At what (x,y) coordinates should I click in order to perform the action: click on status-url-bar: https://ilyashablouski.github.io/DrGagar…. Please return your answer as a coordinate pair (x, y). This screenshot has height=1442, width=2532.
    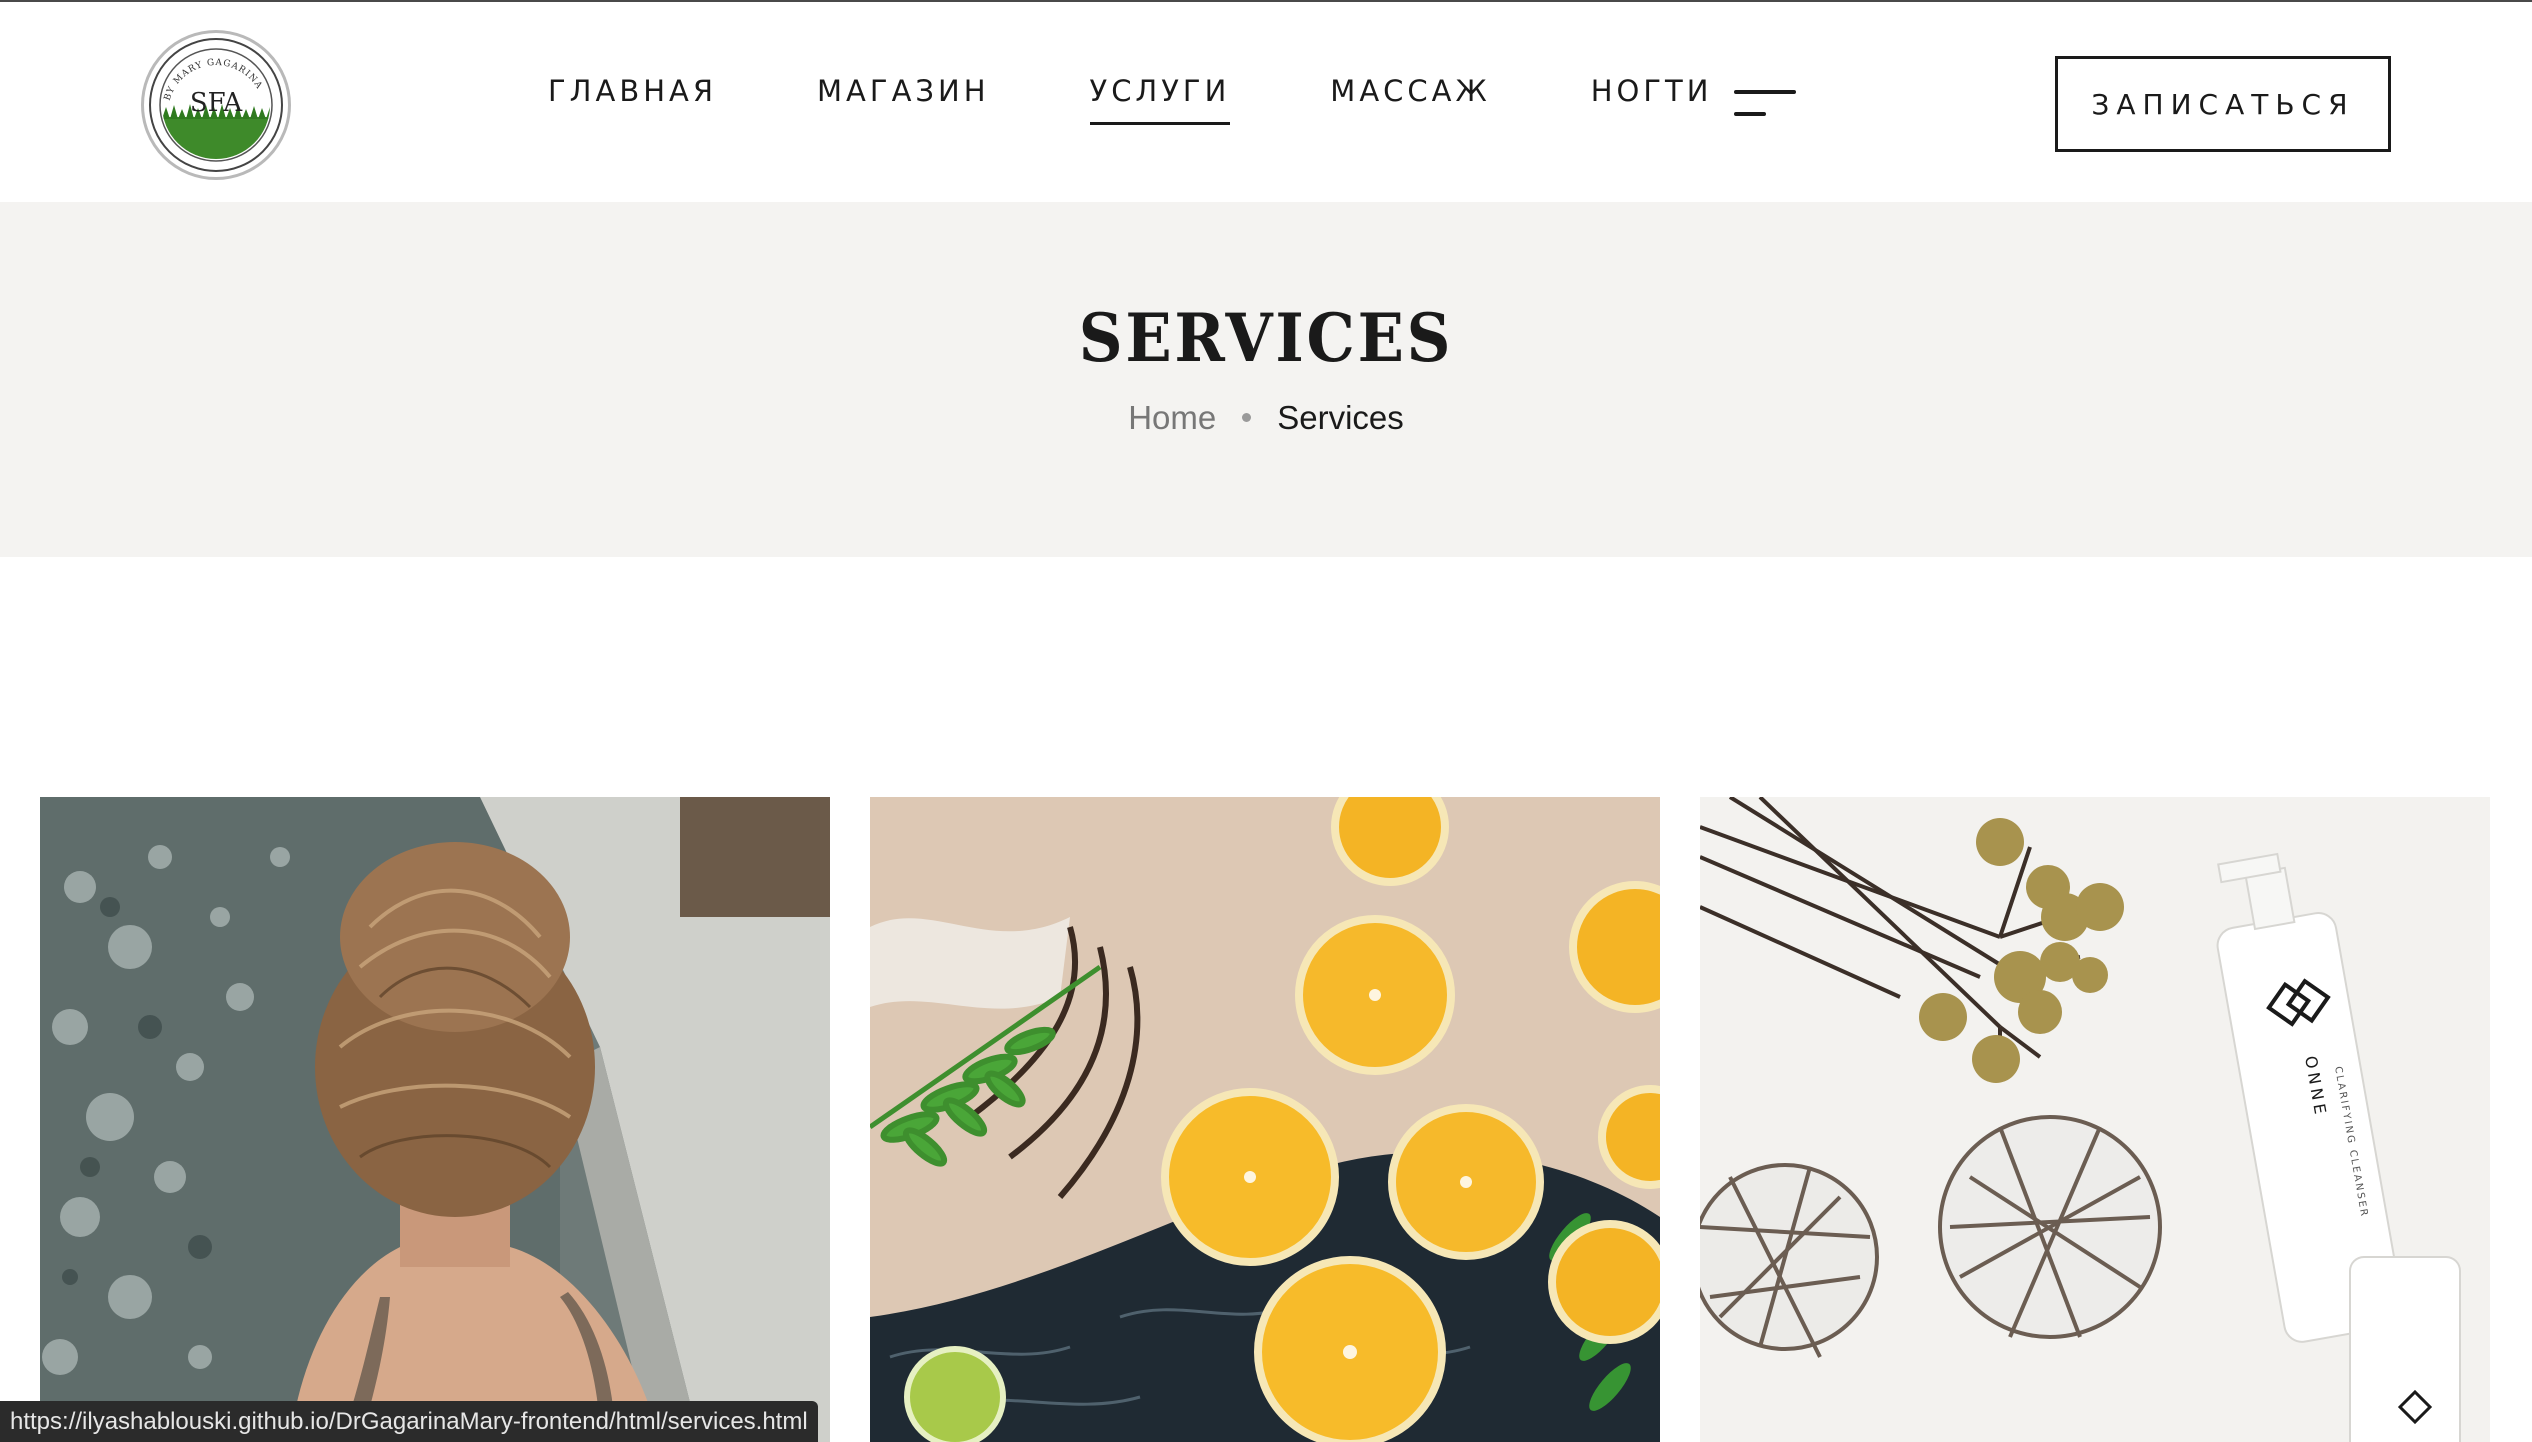
    Looking at the image, I should click on (409, 1421).